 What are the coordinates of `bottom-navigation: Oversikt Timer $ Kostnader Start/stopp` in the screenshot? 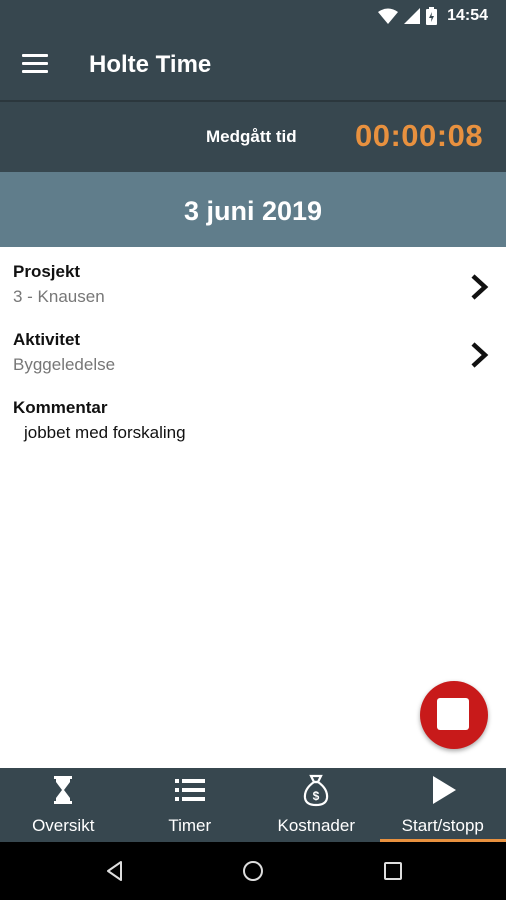 It's located at (253, 805).